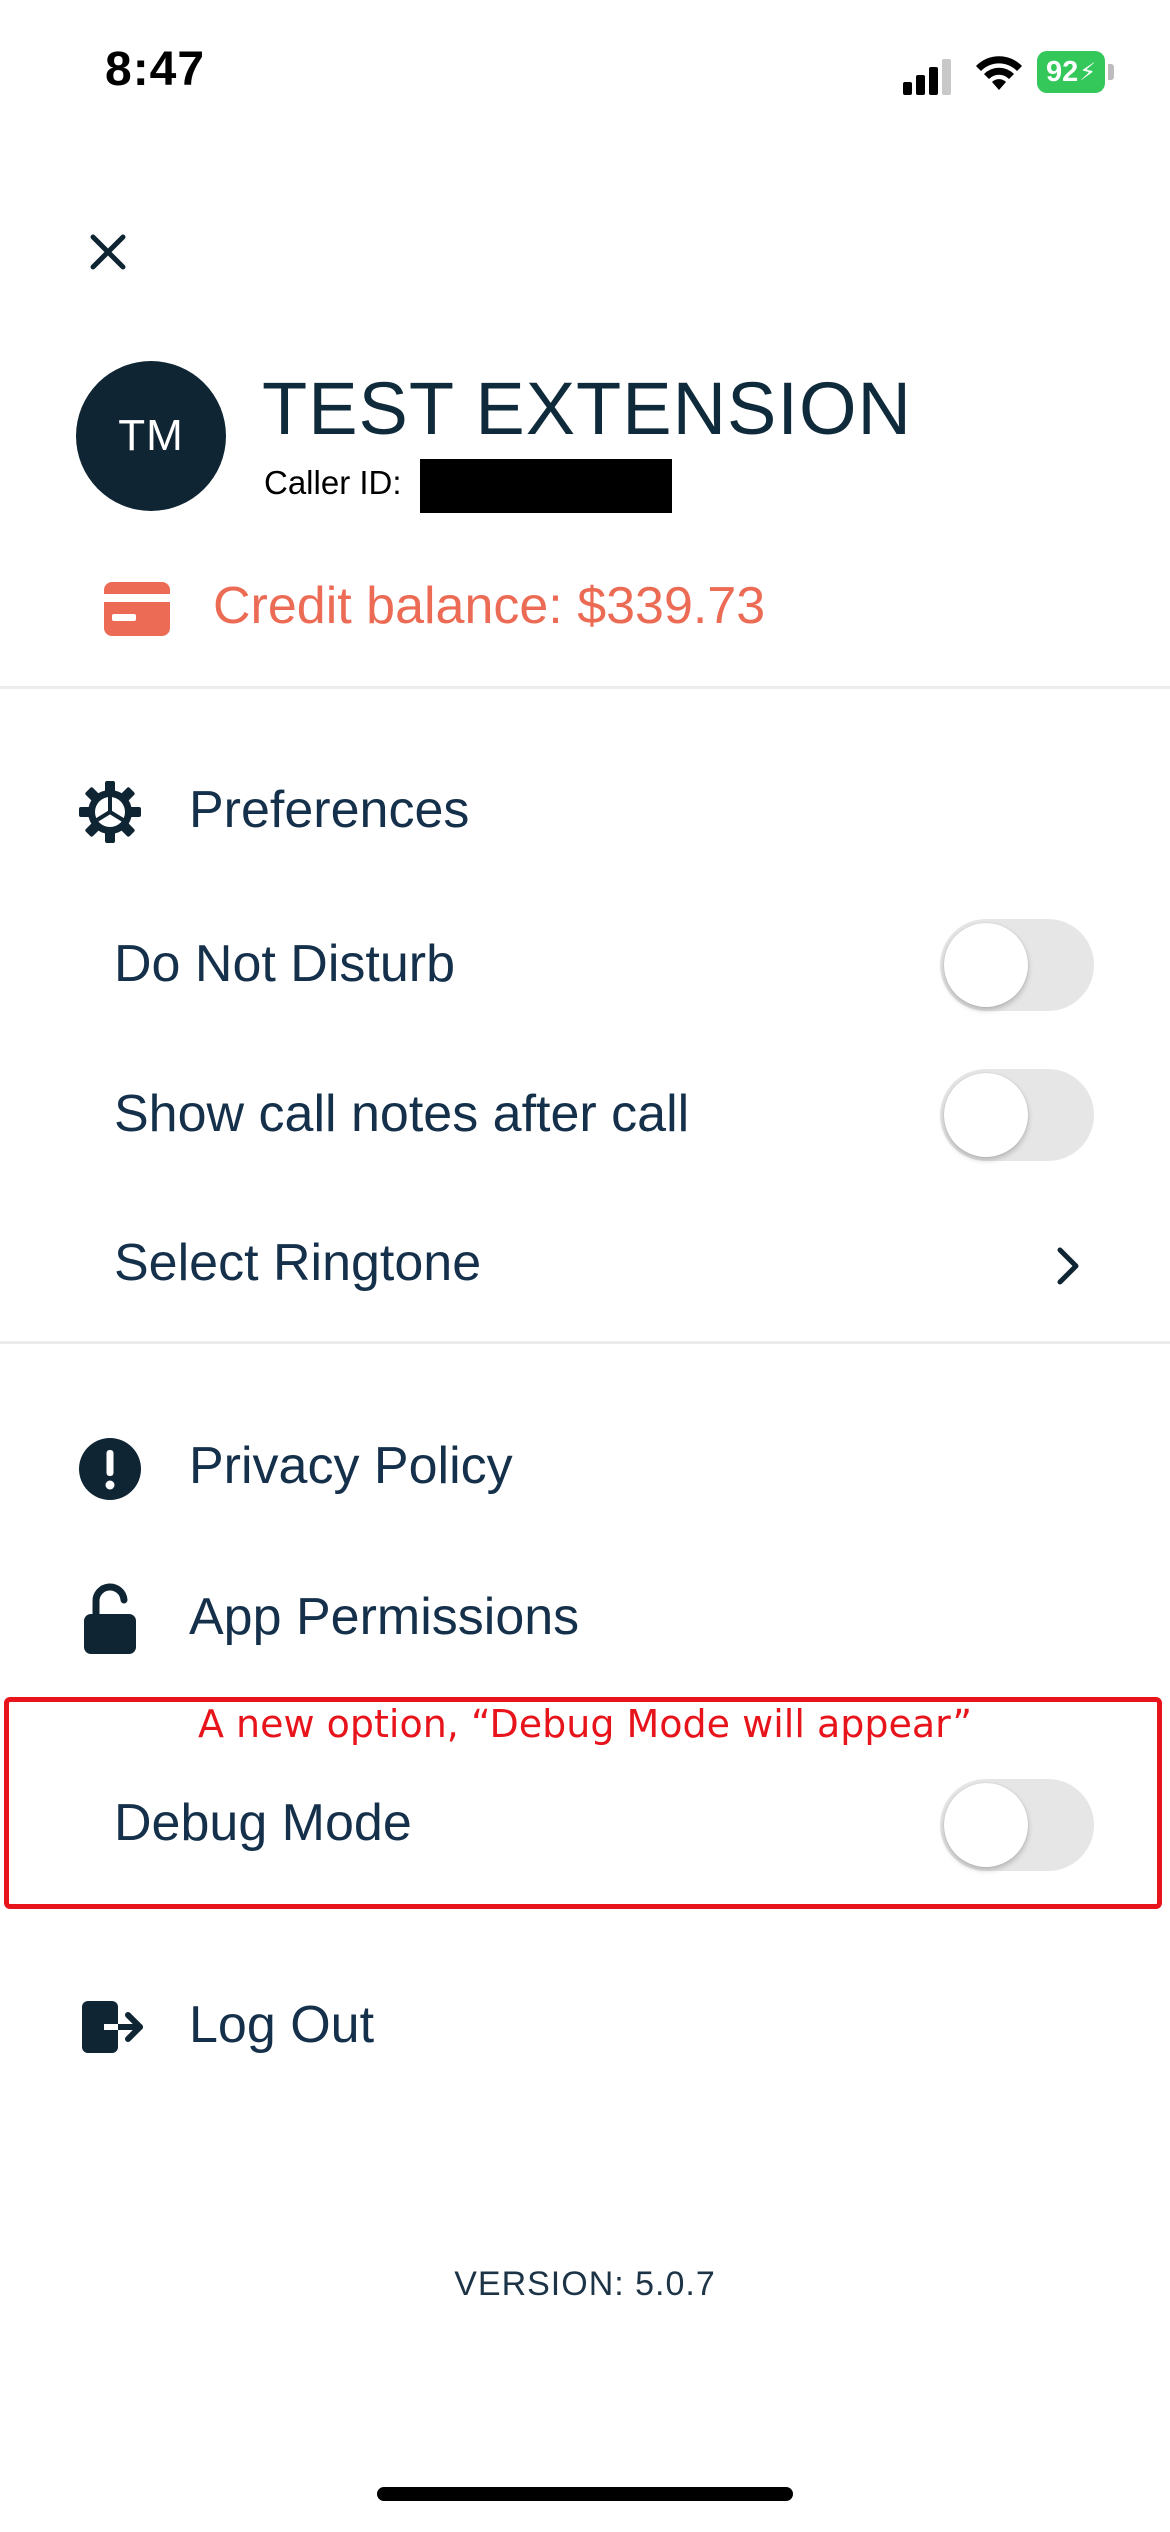 Image resolution: width=1170 pixels, height=2532 pixels. What do you see at coordinates (999, 71) in the screenshot?
I see `wifi-icon` at bounding box center [999, 71].